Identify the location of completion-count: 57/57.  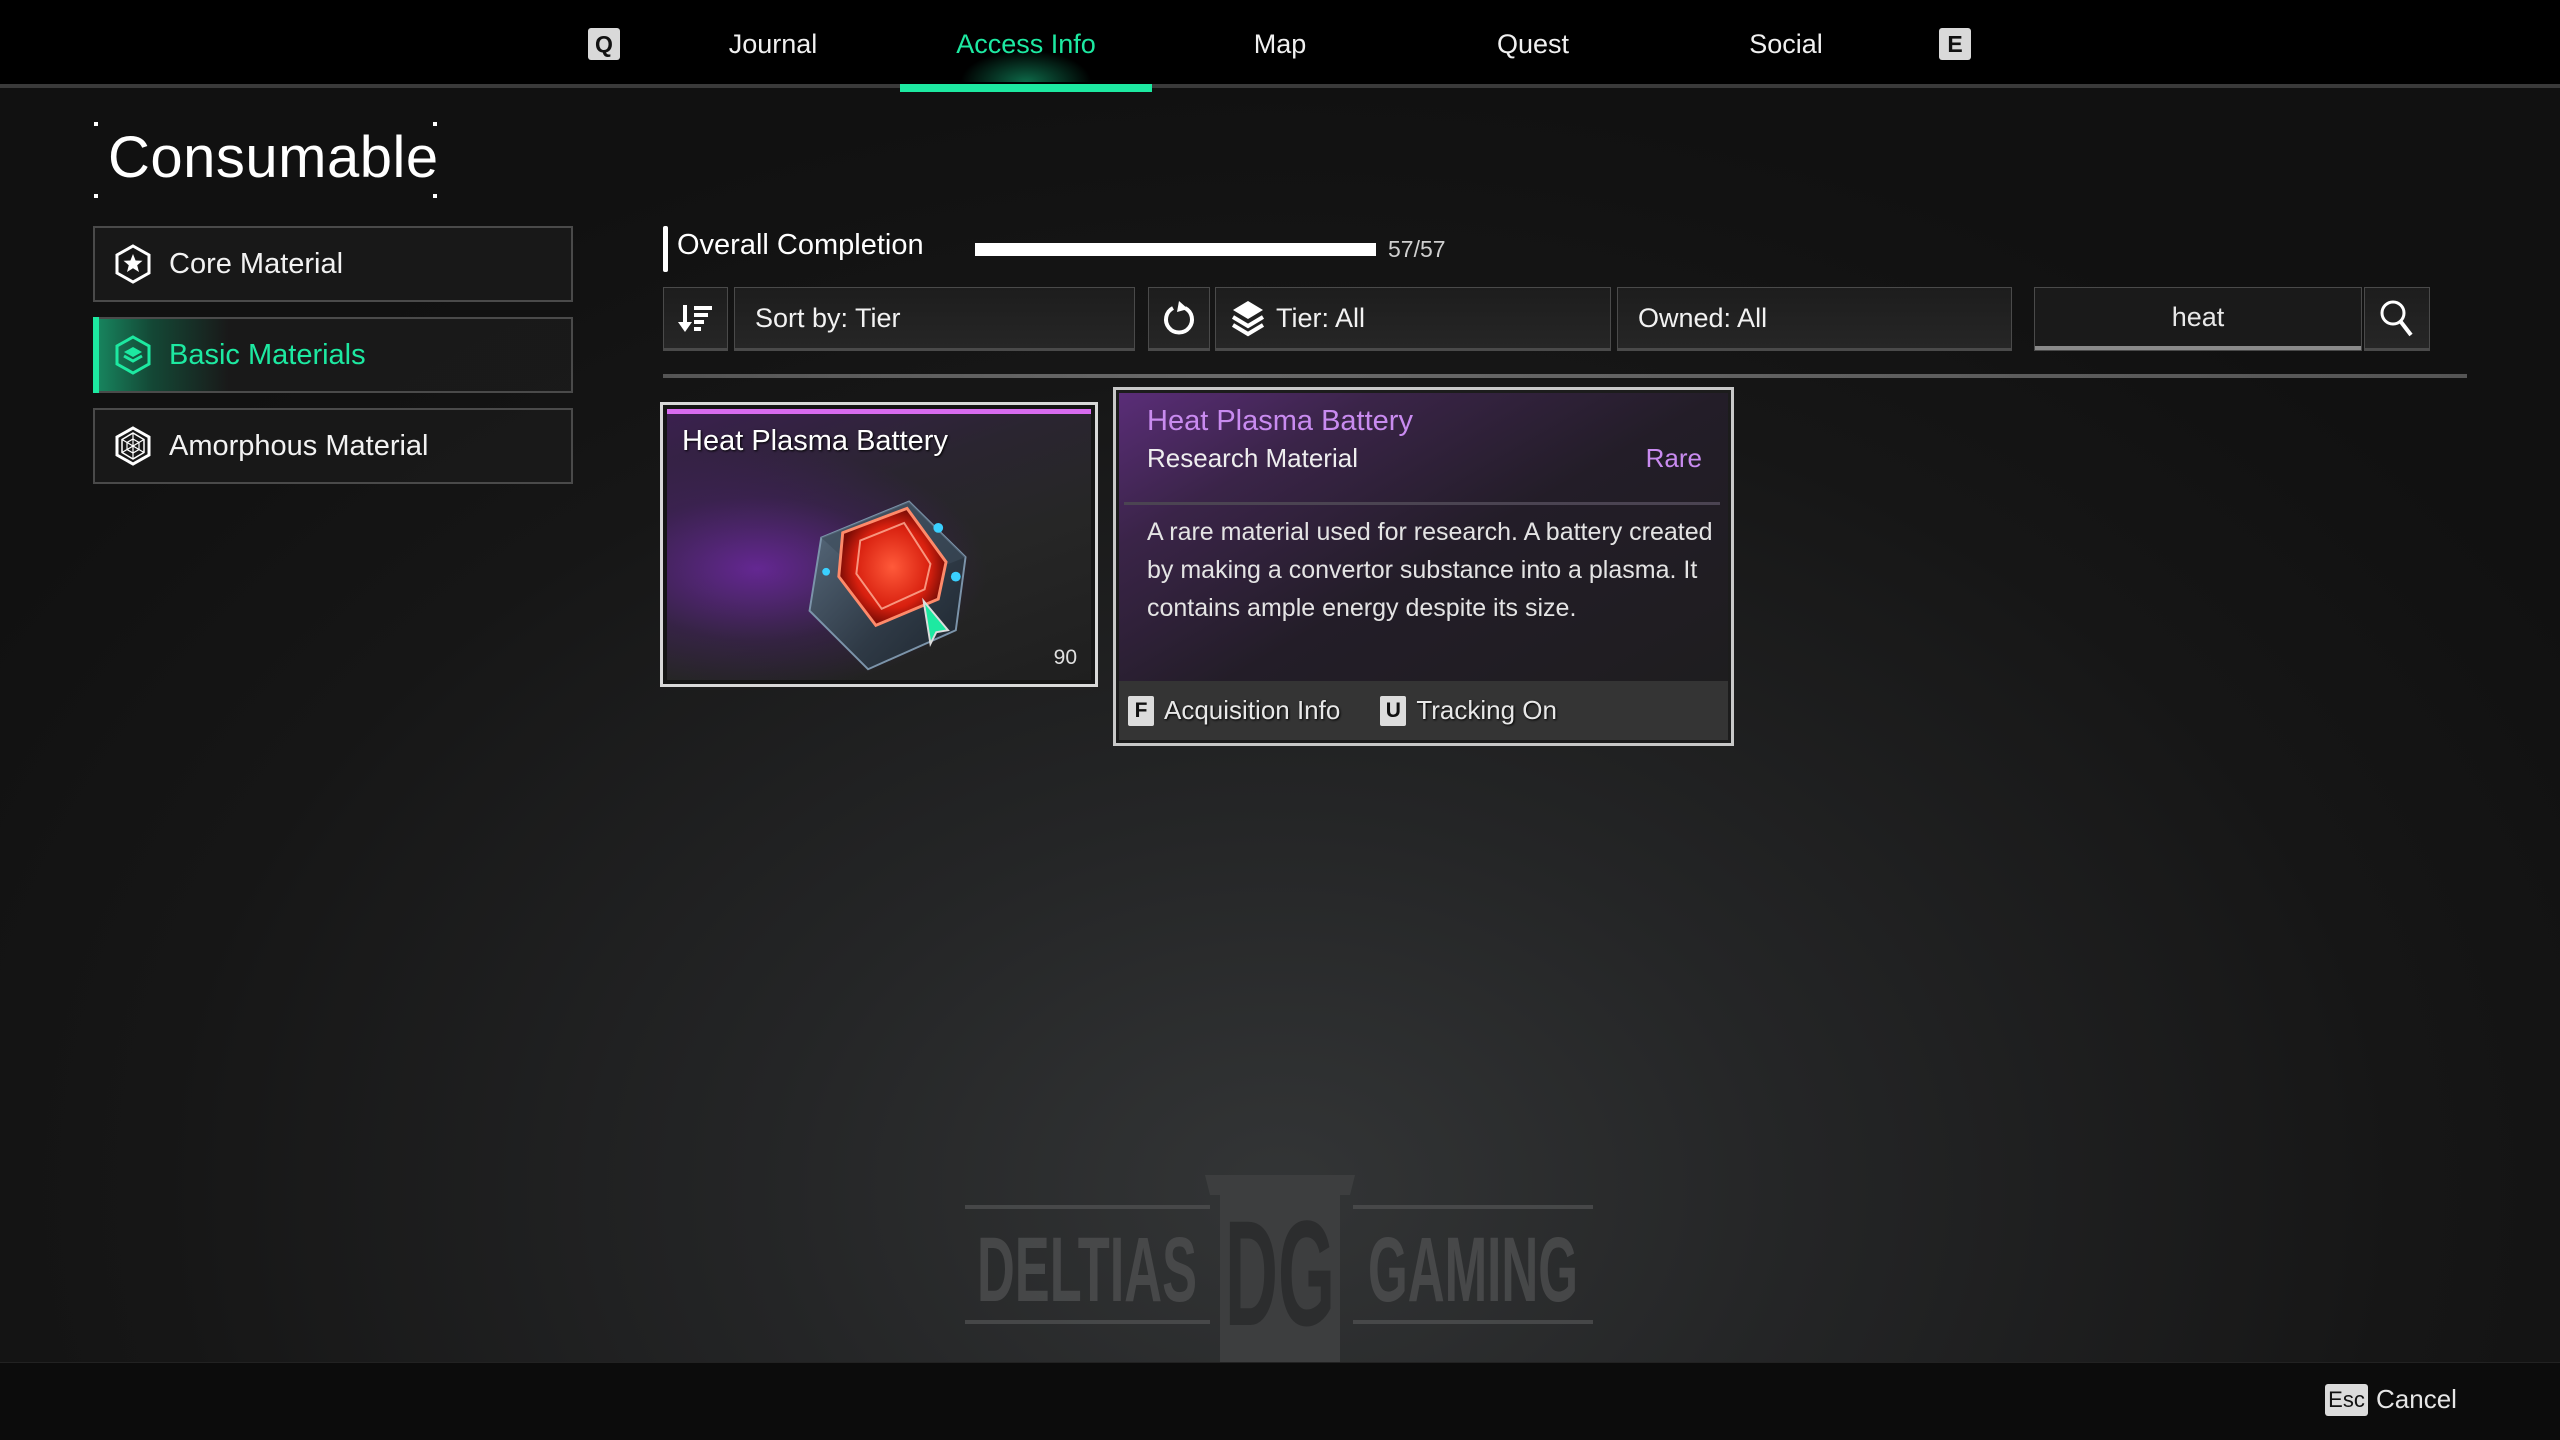
(1417, 249).